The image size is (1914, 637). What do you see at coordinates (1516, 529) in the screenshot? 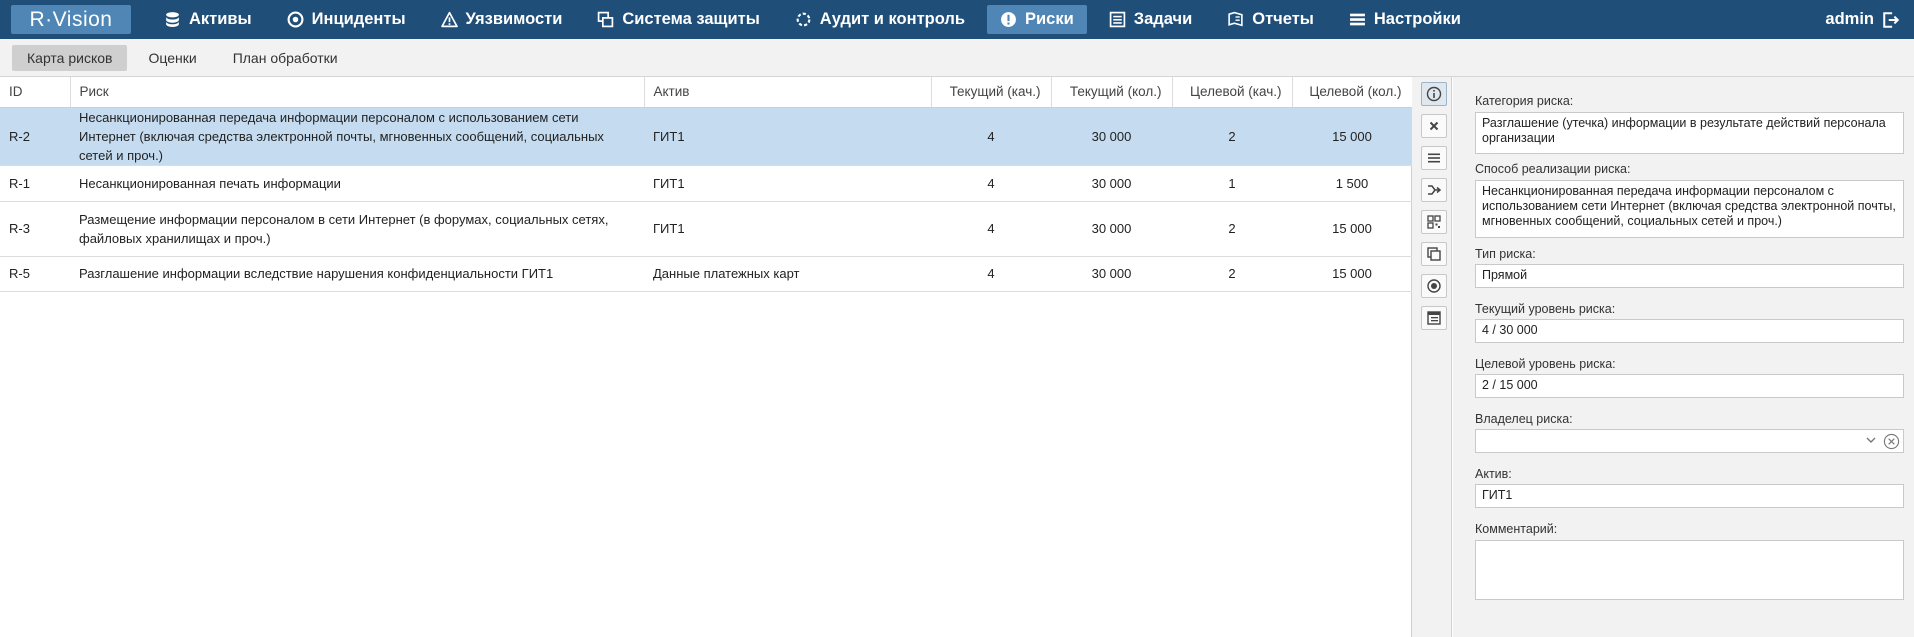
I see `comment-label: Комментарий:` at bounding box center [1516, 529].